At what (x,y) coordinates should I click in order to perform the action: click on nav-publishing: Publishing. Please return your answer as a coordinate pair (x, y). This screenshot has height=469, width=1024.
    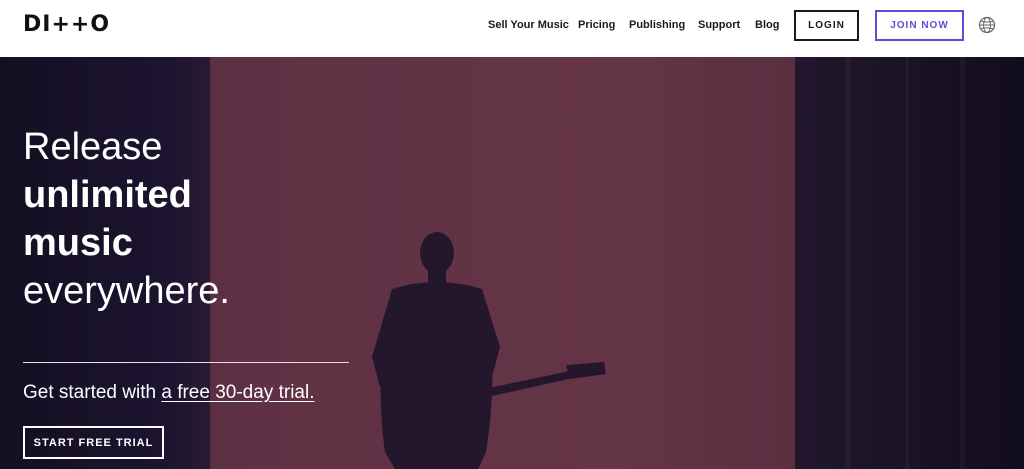
    Looking at the image, I should click on (657, 25).